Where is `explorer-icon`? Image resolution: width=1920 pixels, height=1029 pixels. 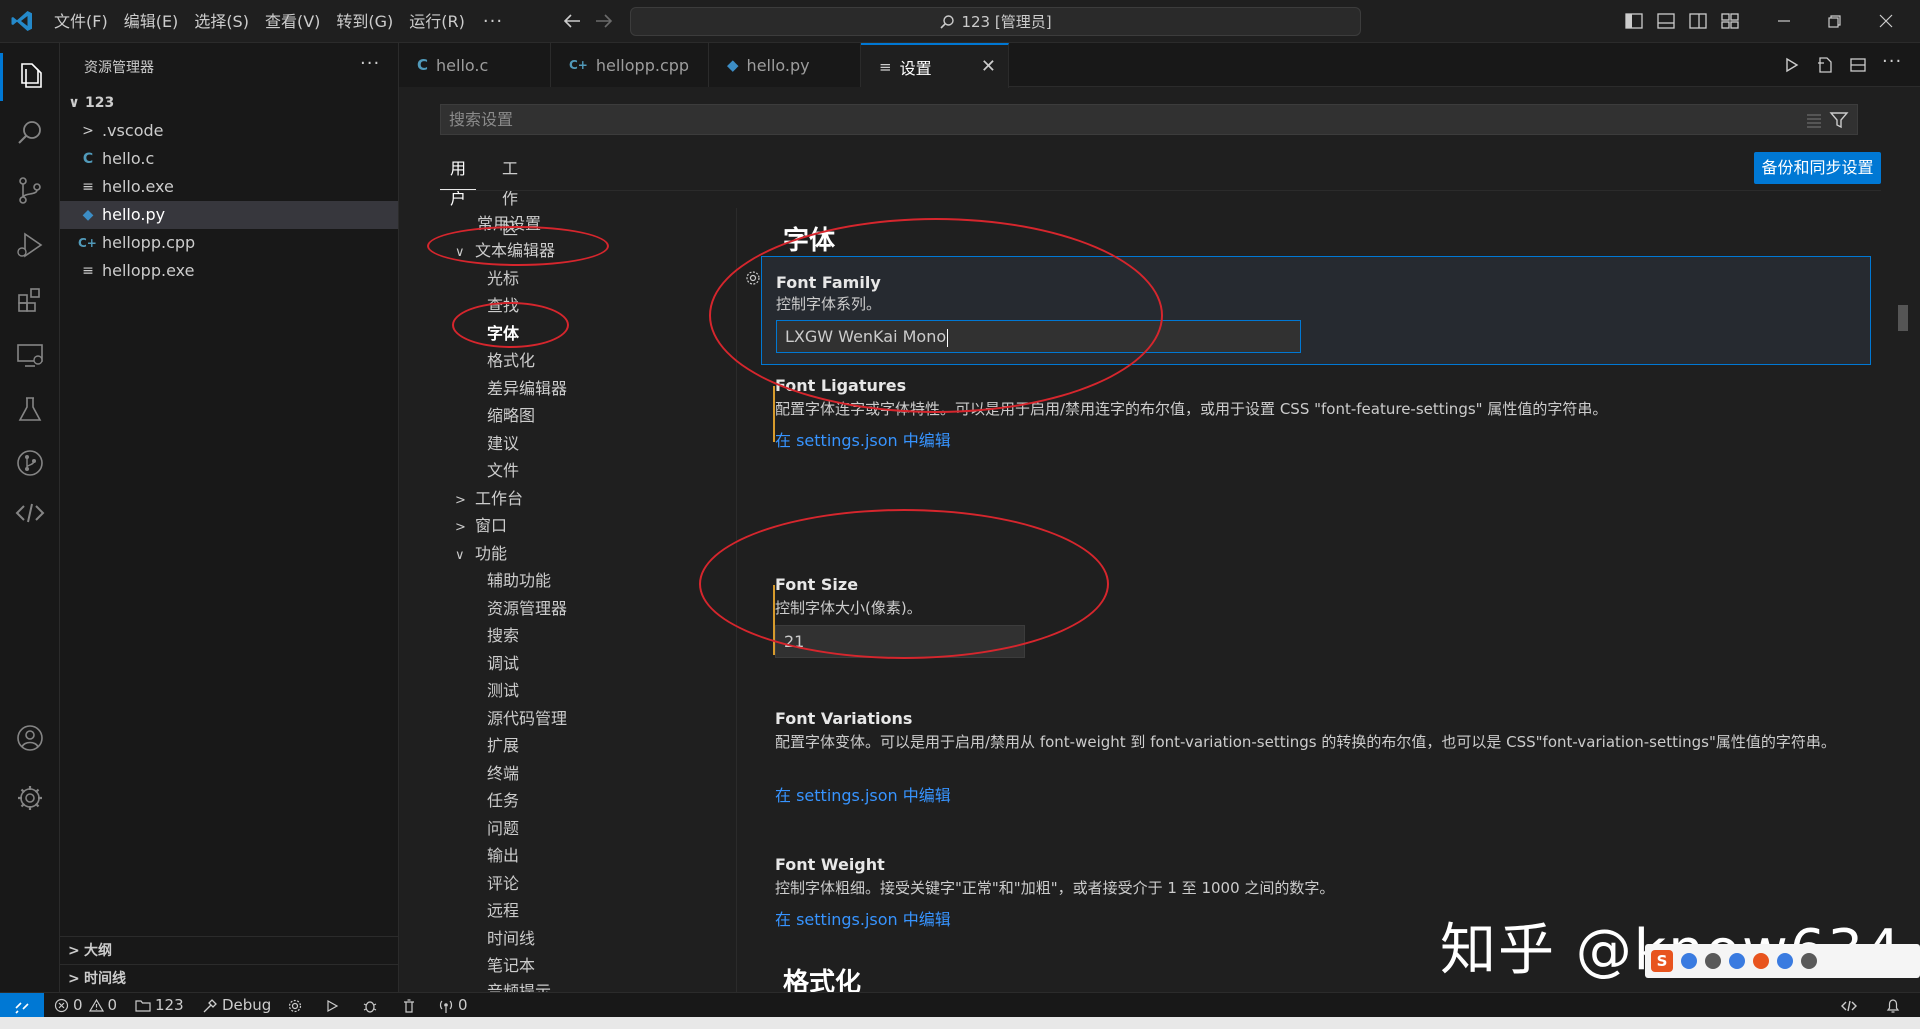 explorer-icon is located at coordinates (30, 76).